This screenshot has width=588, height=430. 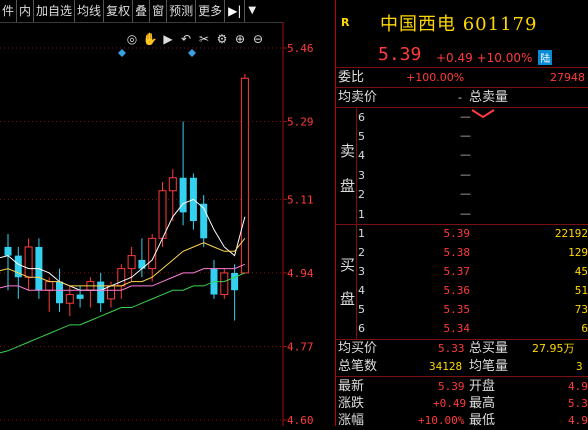 I want to click on toolbar-item-6: 窗, so click(x=159, y=11).